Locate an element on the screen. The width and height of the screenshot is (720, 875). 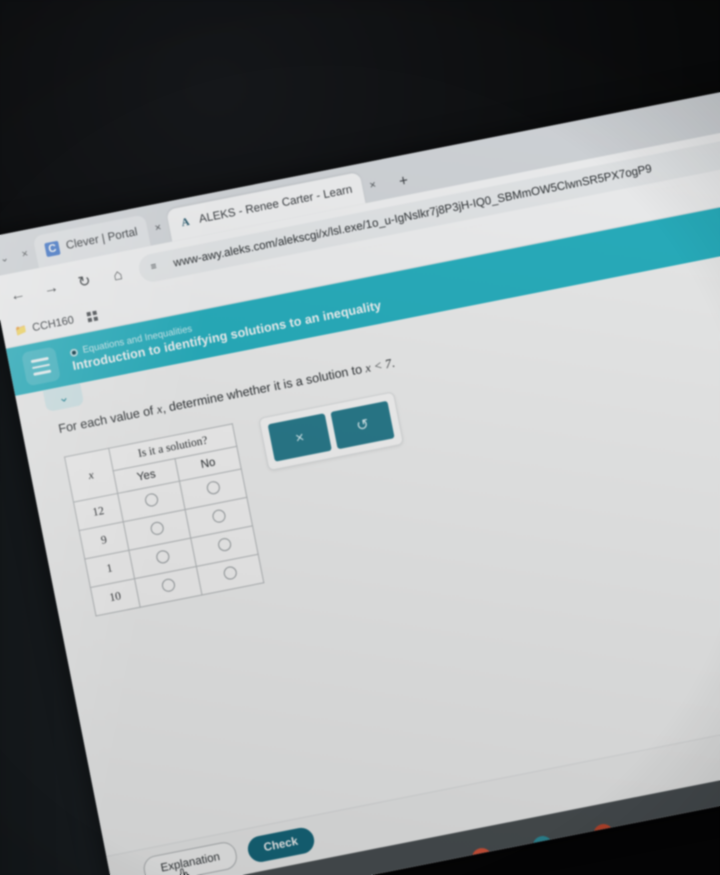
progress-dot-icon is located at coordinates (74, 352).